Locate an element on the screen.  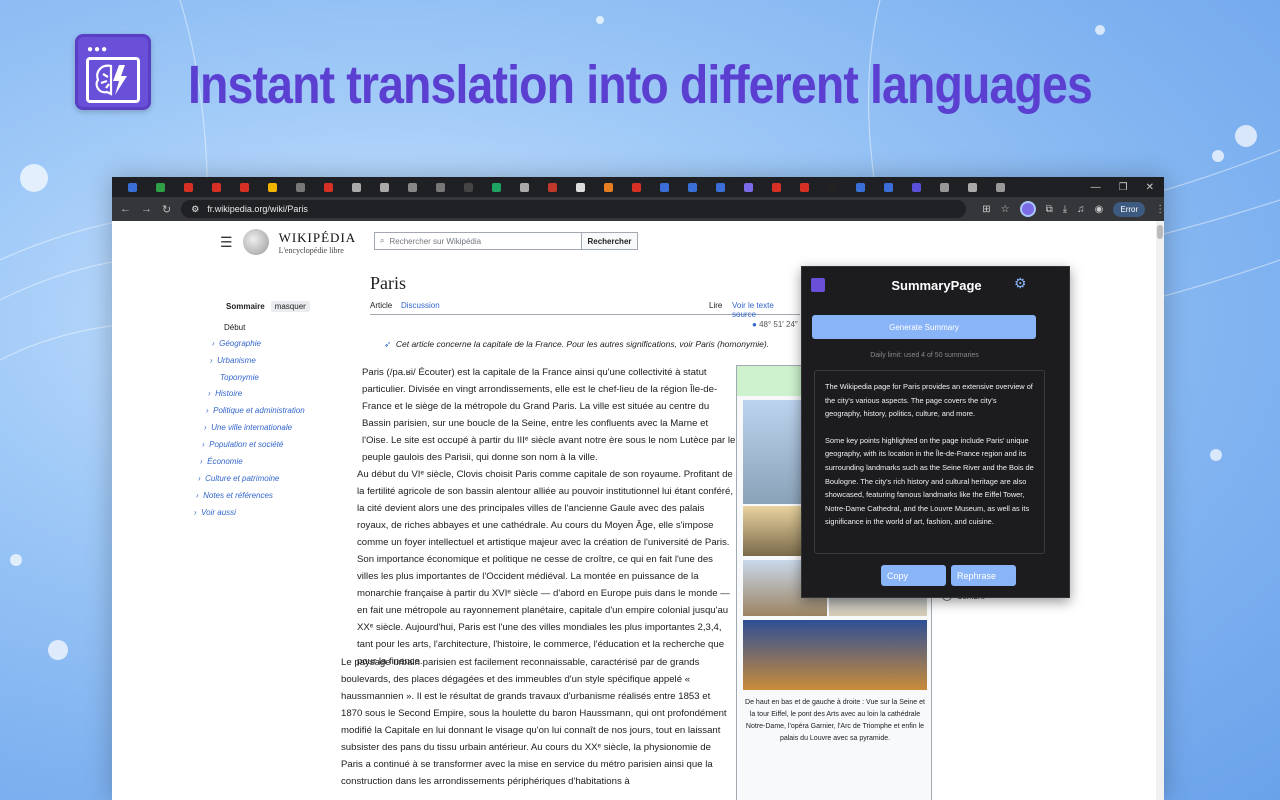
translate-icon: ⊞ is located at coordinates (986, 209).